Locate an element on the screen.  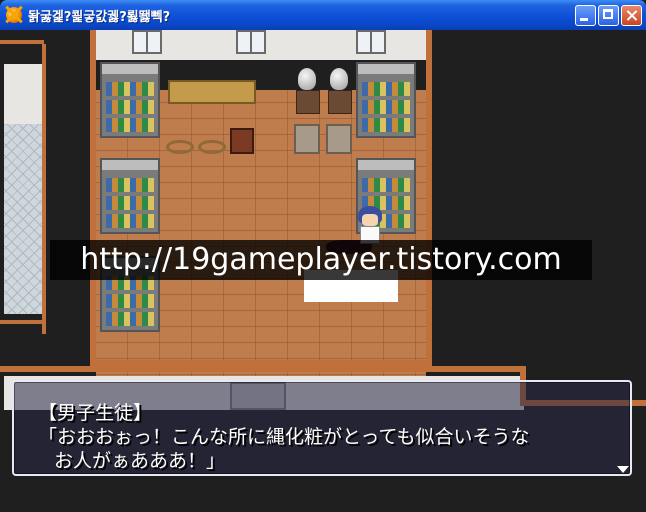
left-room-trim is located at coordinates (22, 42).